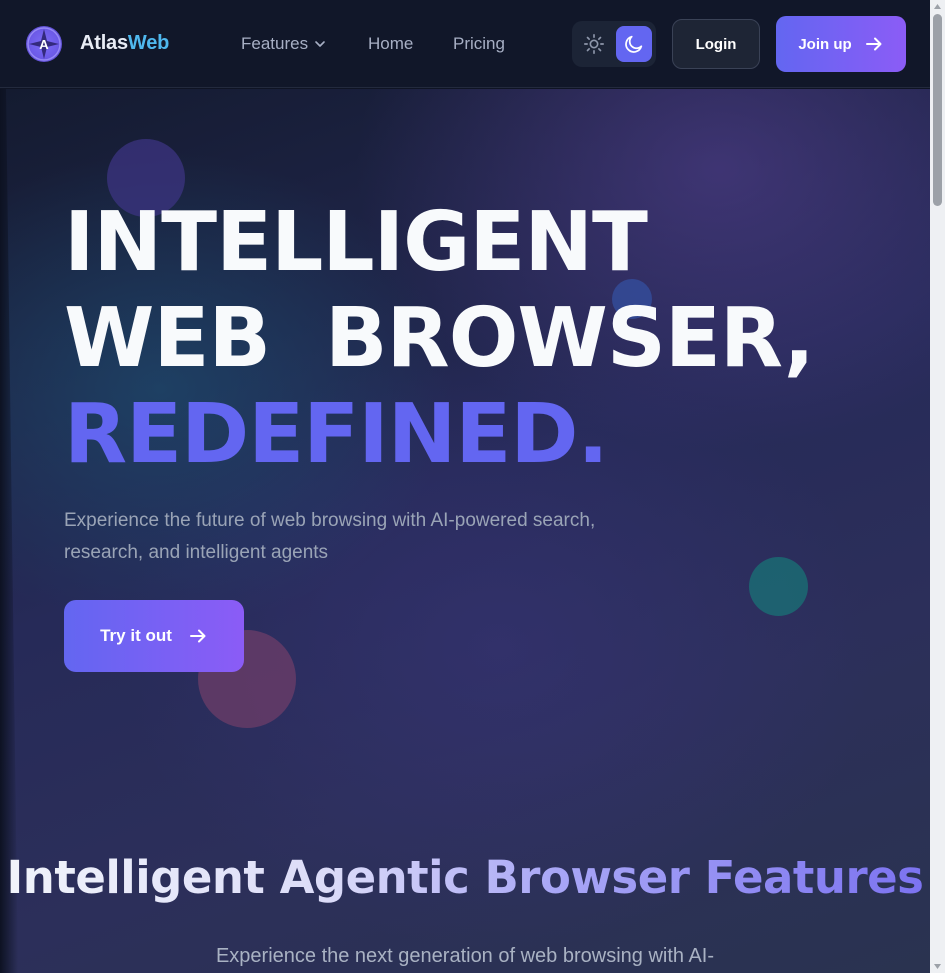 The width and height of the screenshot is (945, 973). Describe the element at coordinates (104, 43) in the screenshot. I see `brand-name-part1: Atlas` at that location.